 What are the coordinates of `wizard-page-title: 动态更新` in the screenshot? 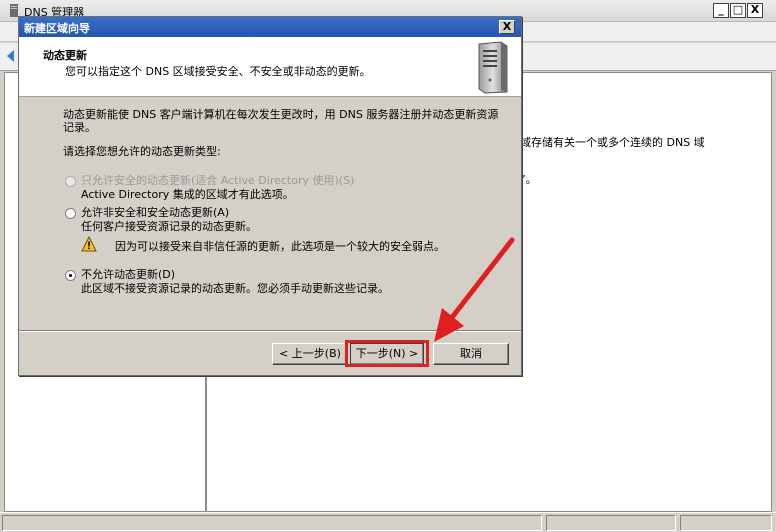 It's located at (65, 55).